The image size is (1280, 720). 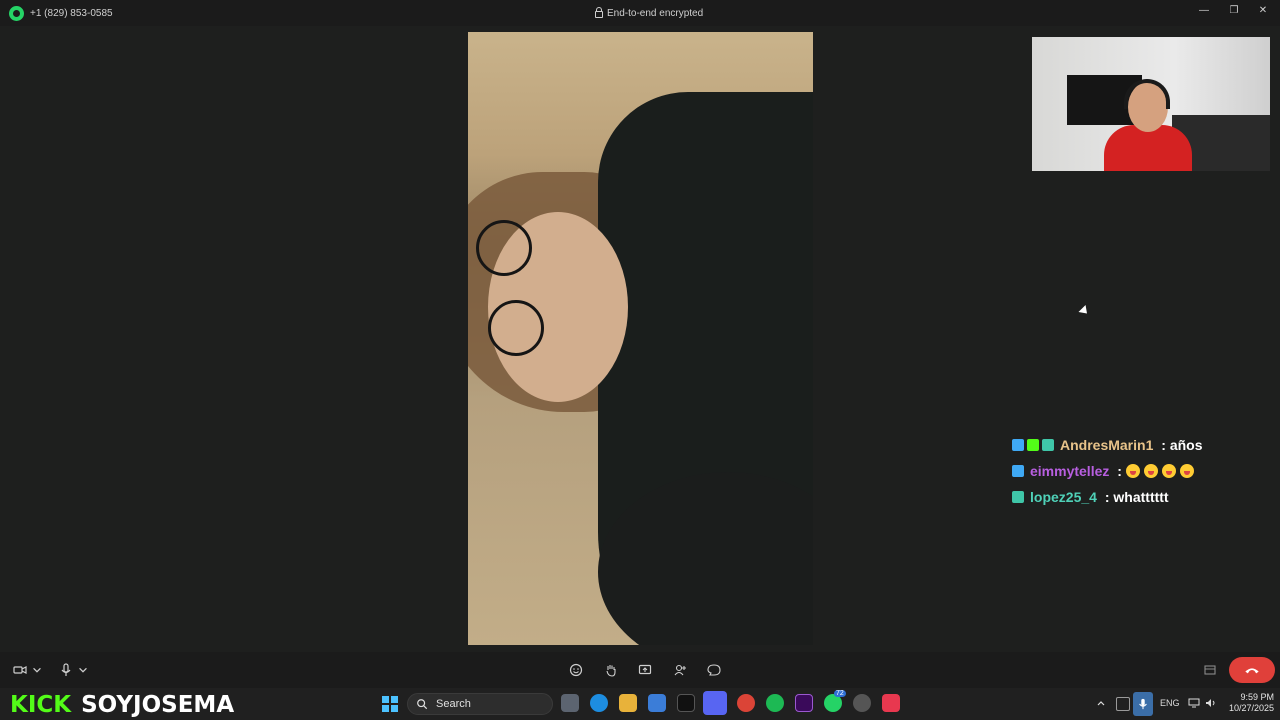 What do you see at coordinates (840, 693) in the screenshot?
I see `notification-badge: 72` at bounding box center [840, 693].